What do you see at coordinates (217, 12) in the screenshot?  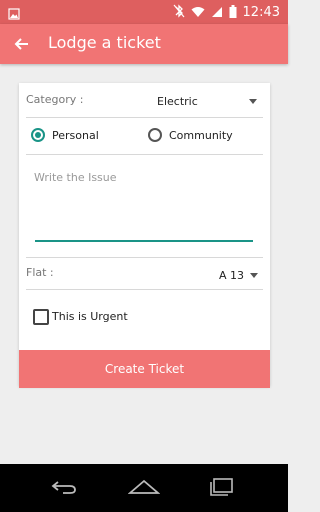 I see `signal-icon` at bounding box center [217, 12].